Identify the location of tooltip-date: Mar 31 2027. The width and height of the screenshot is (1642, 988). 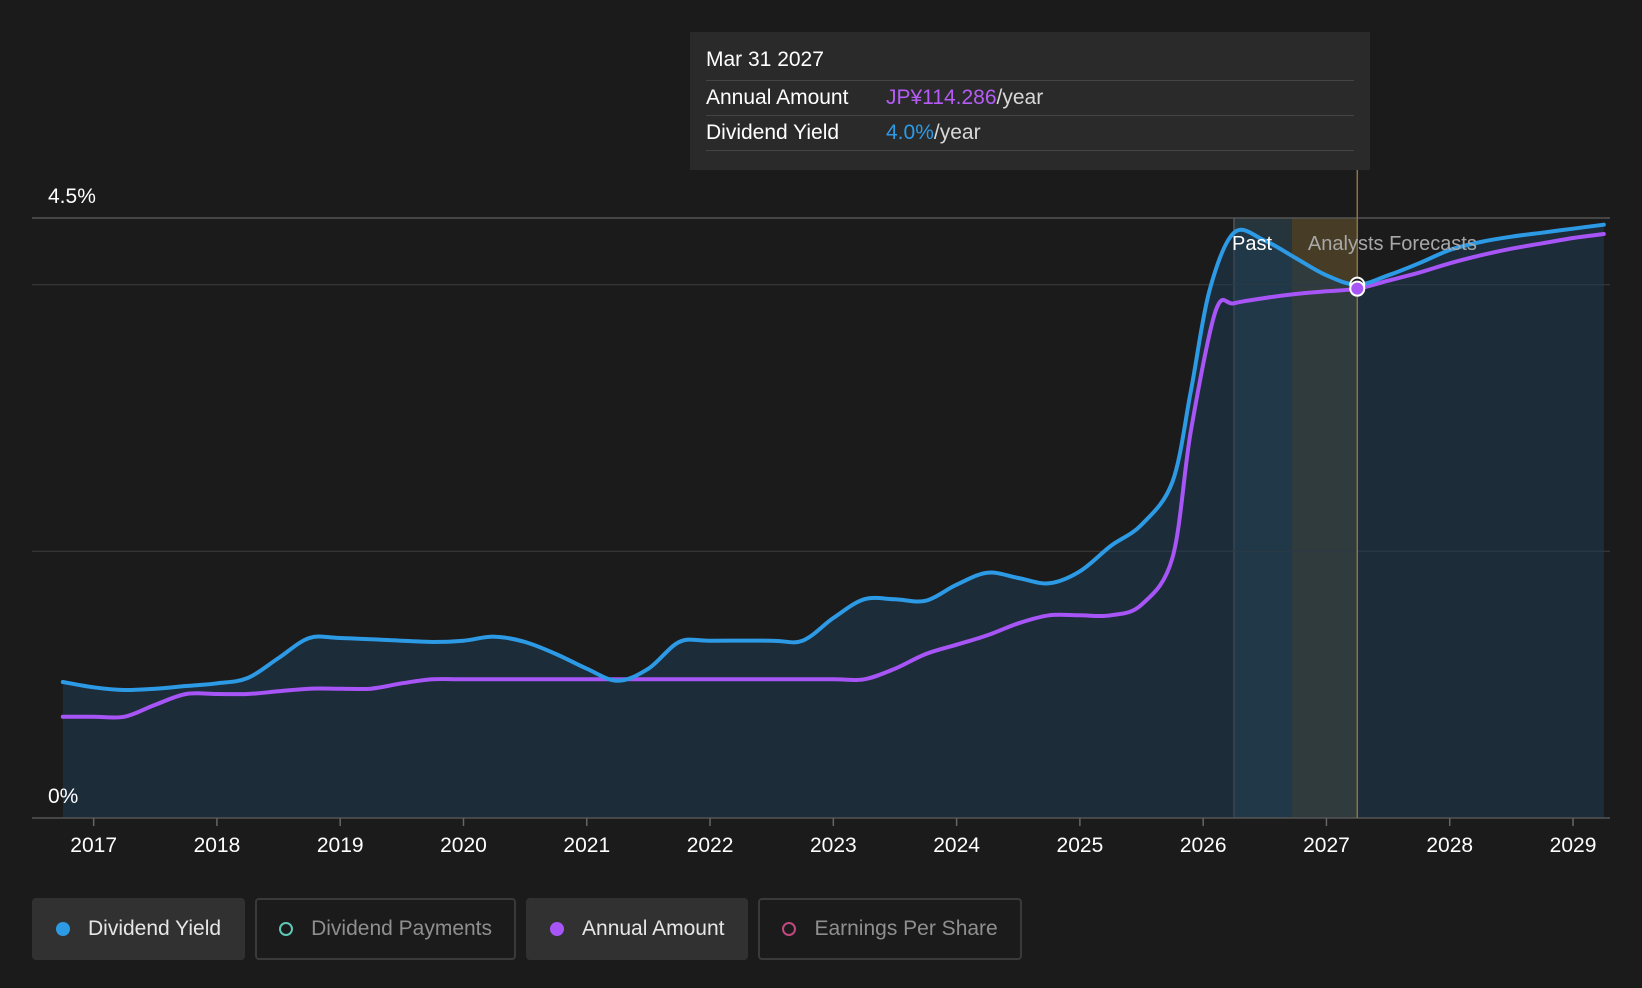
(1030, 63).